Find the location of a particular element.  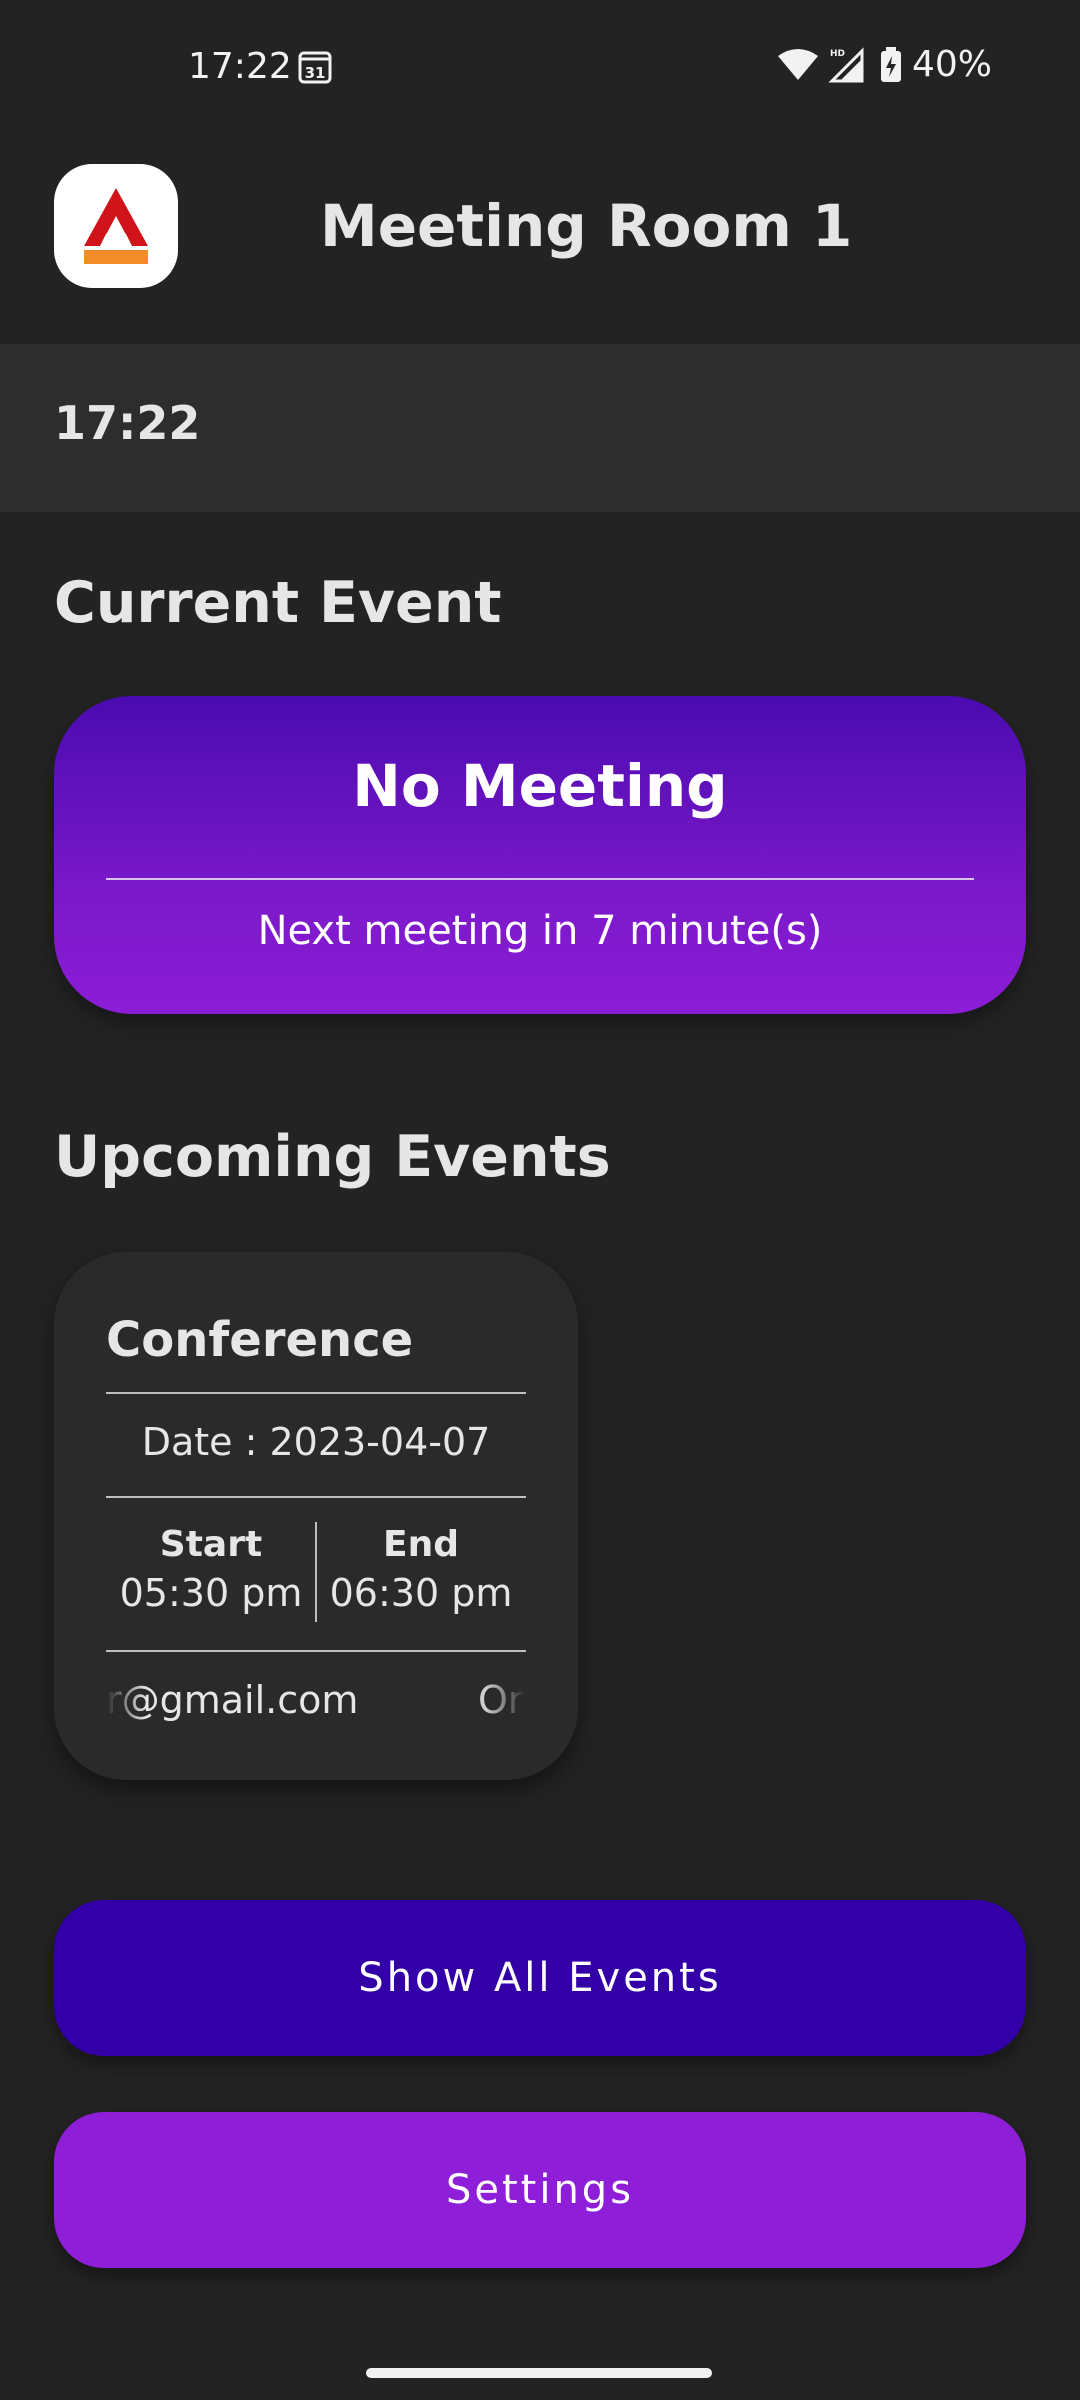

current-event-heading: Current Event is located at coordinates (278, 603).